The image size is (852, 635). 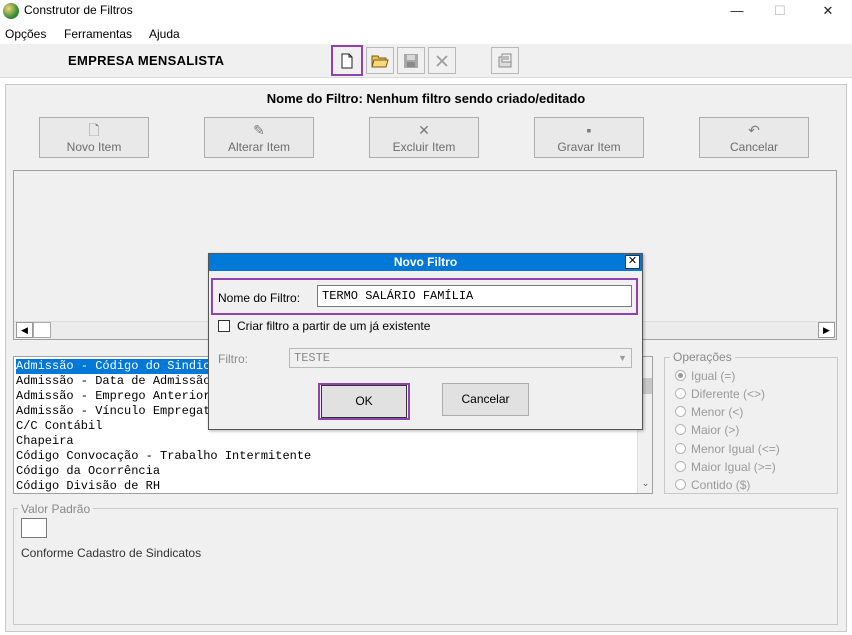 I want to click on delete-item-label: Excluir Item, so click(x=424, y=147).